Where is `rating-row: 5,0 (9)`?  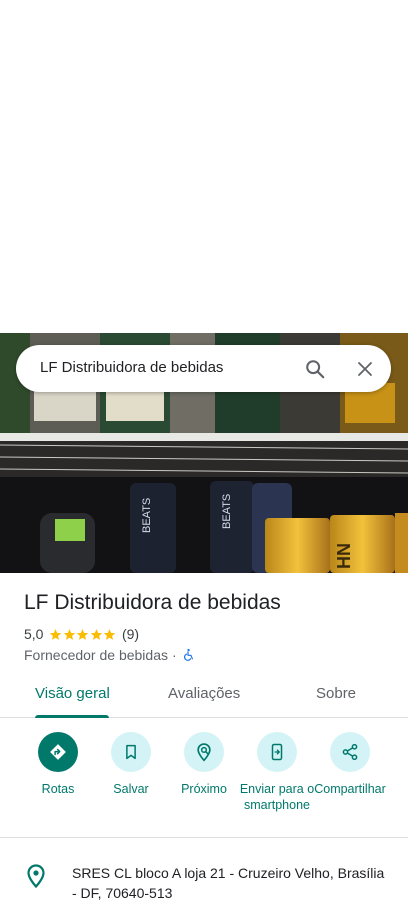
rating-row: 5,0 (9) is located at coordinates (81, 634).